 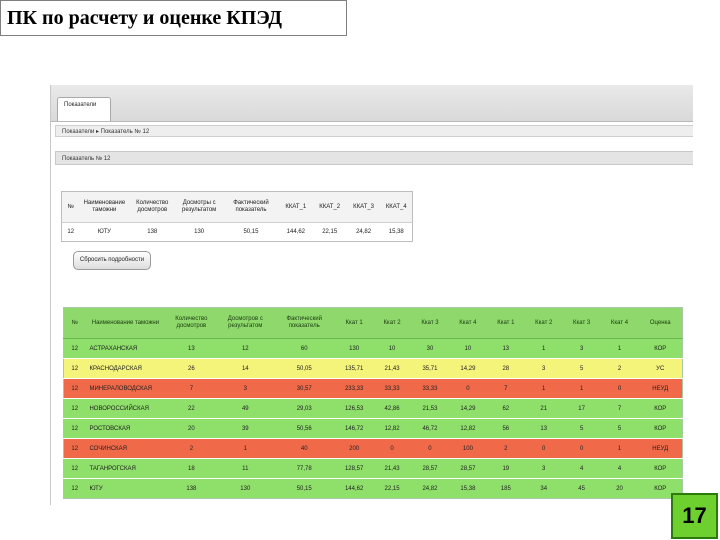 I want to click on table-cell: 21, so click(x=543, y=408).